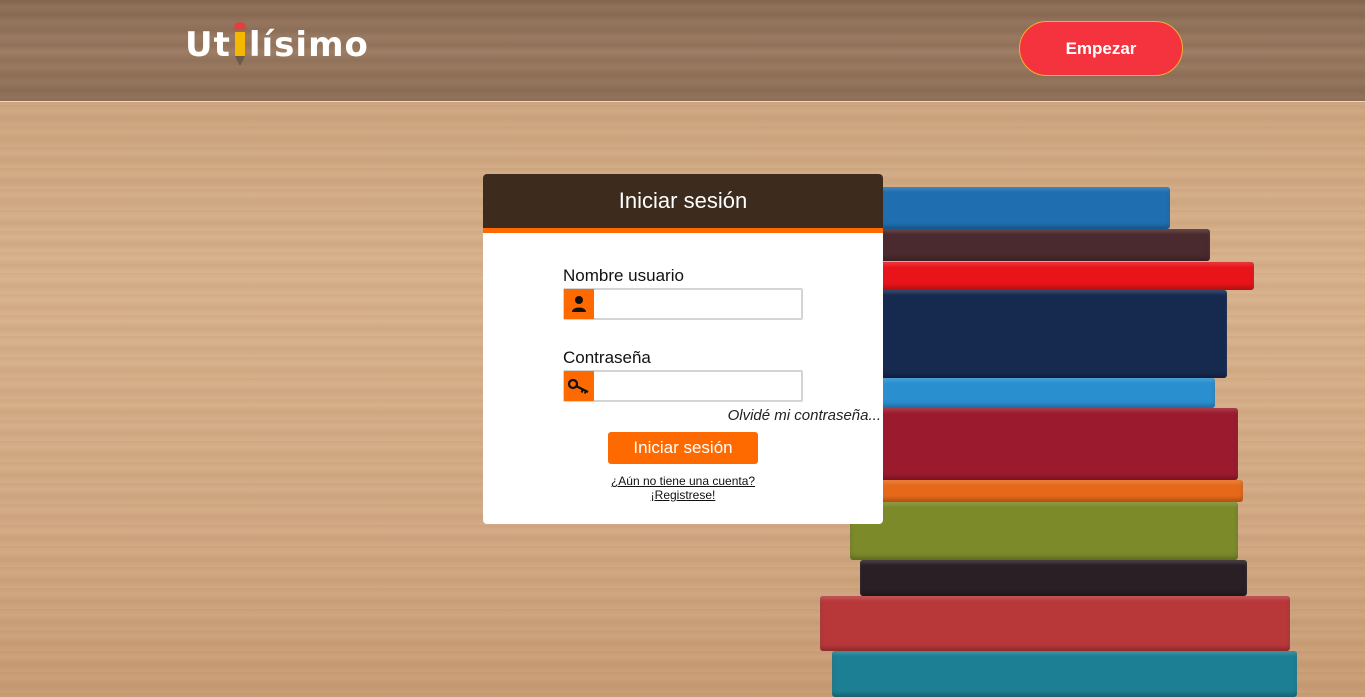 Image resolution: width=1365 pixels, height=697 pixels. What do you see at coordinates (607, 357) in the screenshot?
I see `password-label: Contraseña` at bounding box center [607, 357].